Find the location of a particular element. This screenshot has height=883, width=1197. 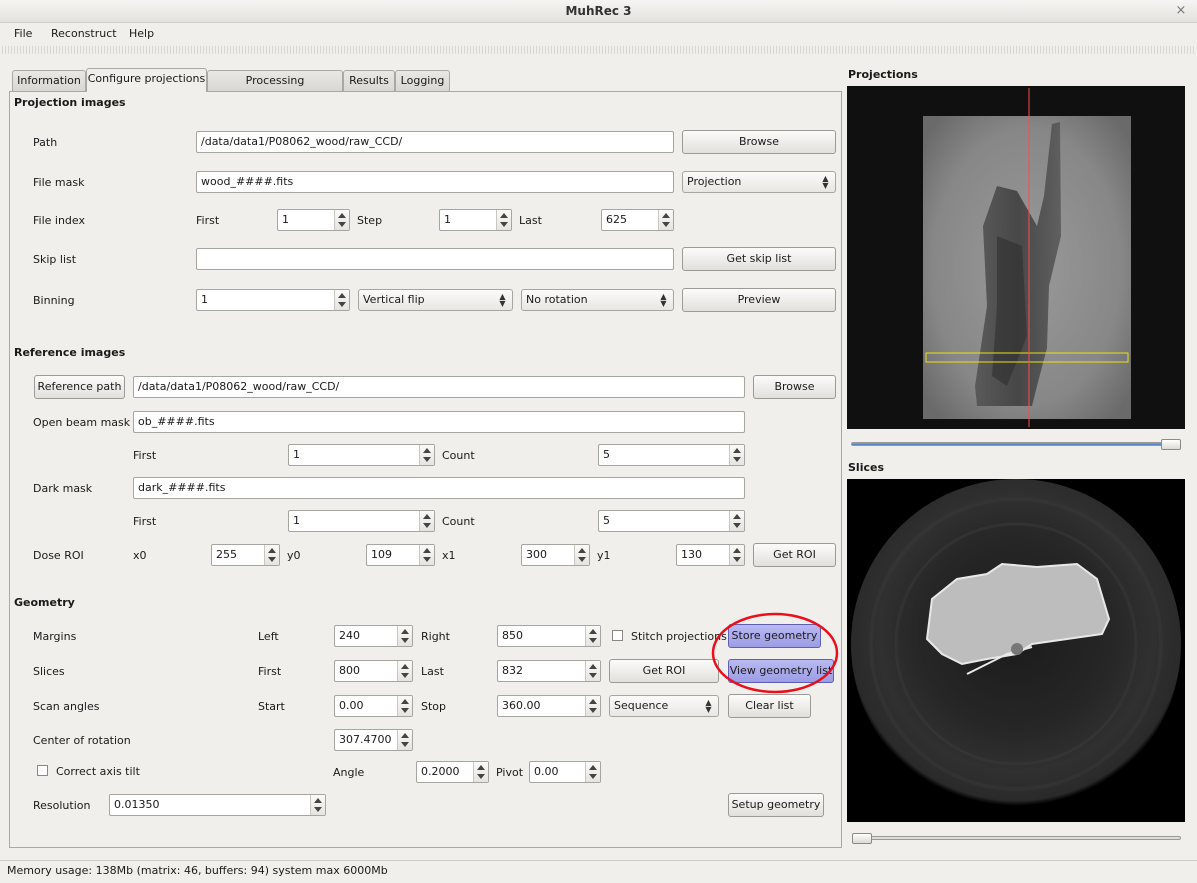

reference-path-input: /data/data1/P08062_wood/raw_CCD/ is located at coordinates (439, 387).